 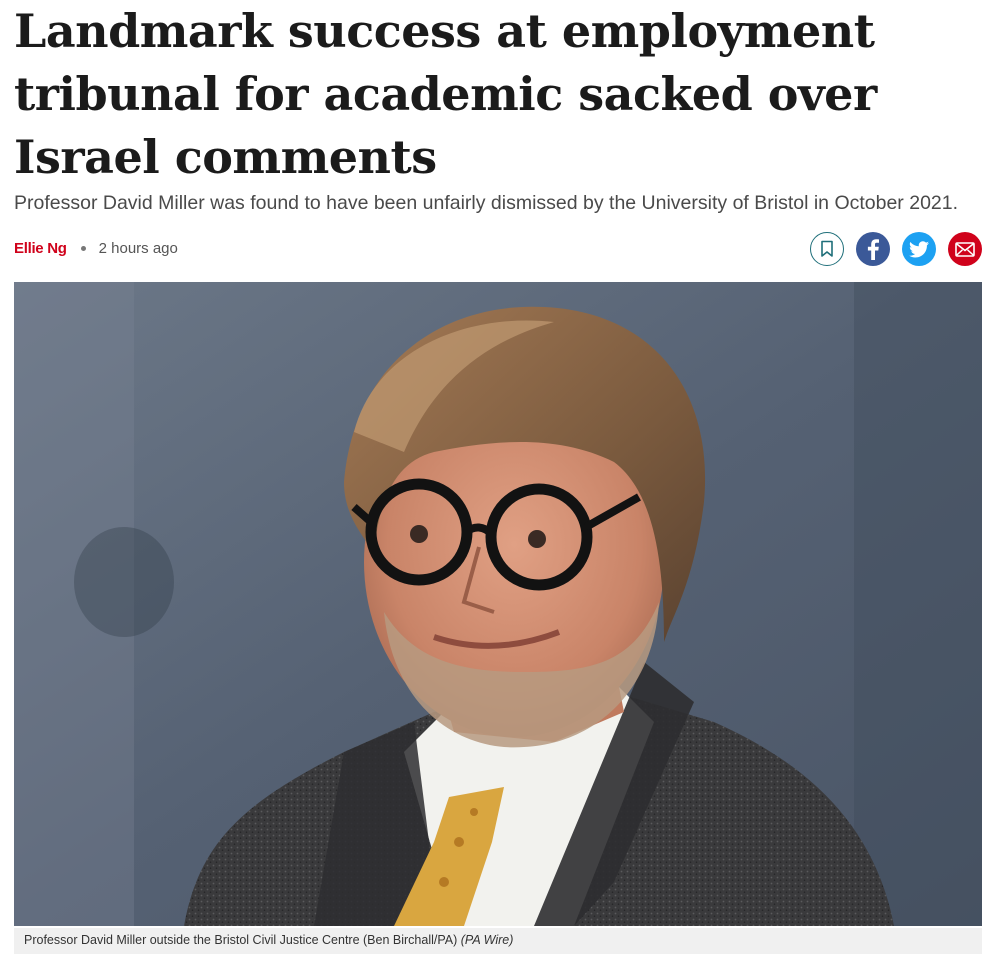 I want to click on email-icon, so click(x=965, y=249).